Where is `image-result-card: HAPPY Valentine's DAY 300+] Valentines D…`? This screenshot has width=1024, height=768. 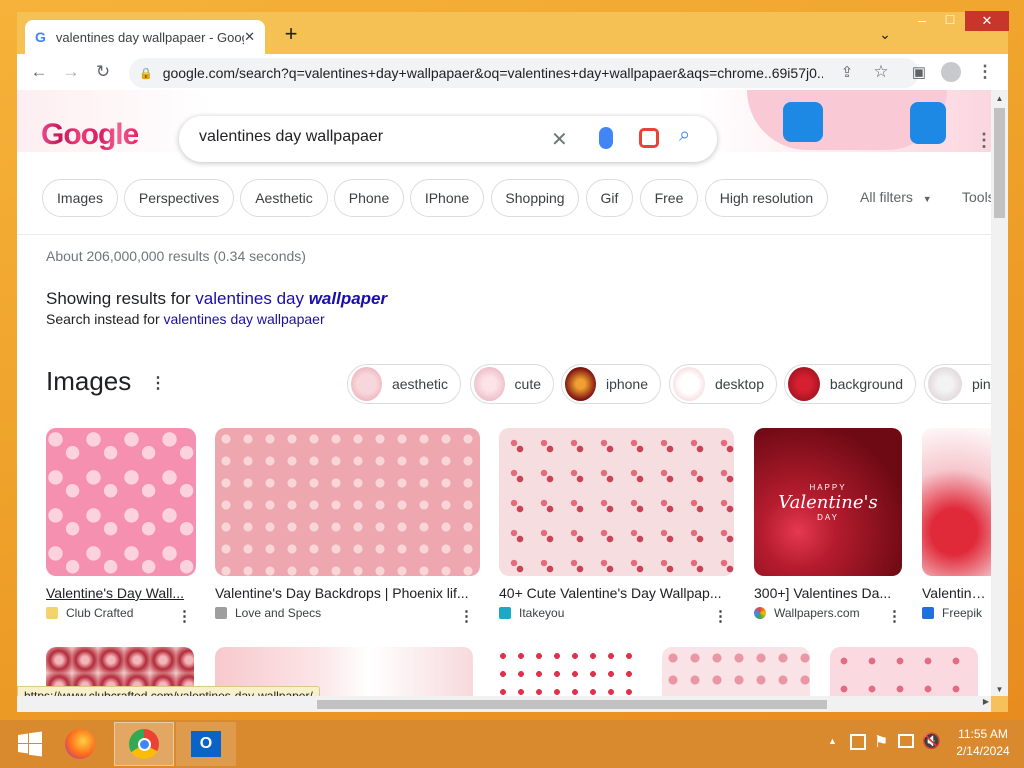 image-result-card: HAPPY Valentine's DAY 300+] Valentines D… is located at coordinates (828, 526).